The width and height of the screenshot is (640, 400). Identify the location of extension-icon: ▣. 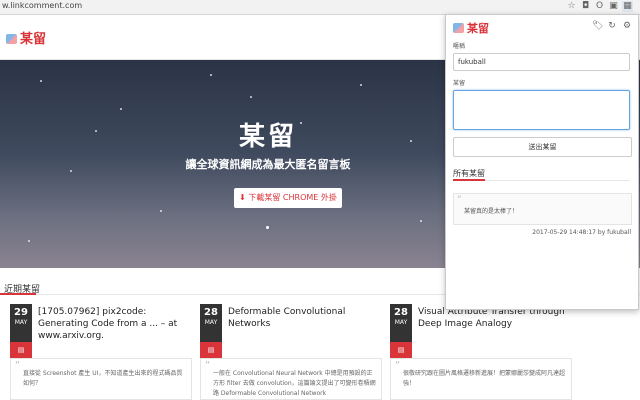
(613, 6).